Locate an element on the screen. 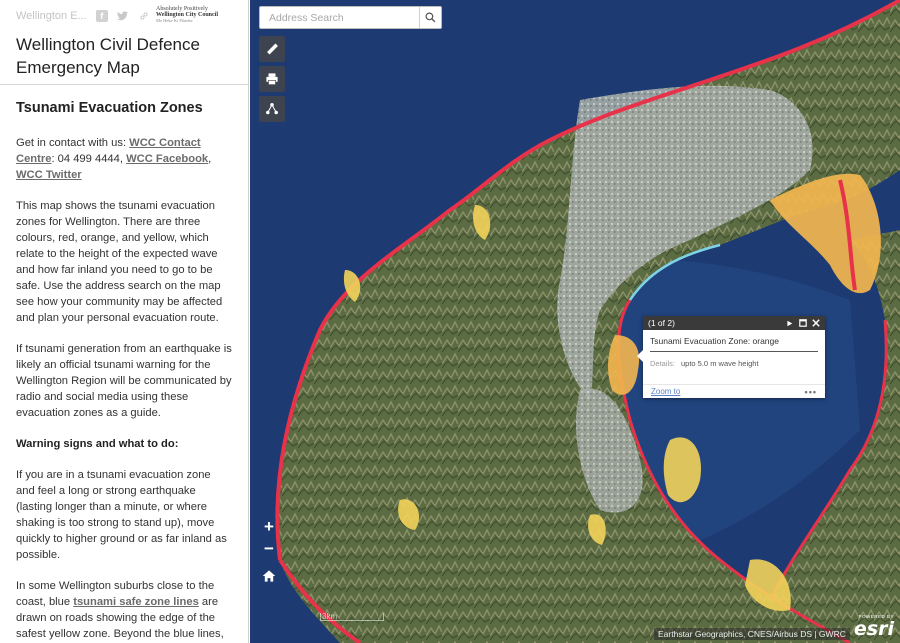 The image size is (900, 643). section-heading: Tsunami Evacuation Zones is located at coordinates (109, 108).